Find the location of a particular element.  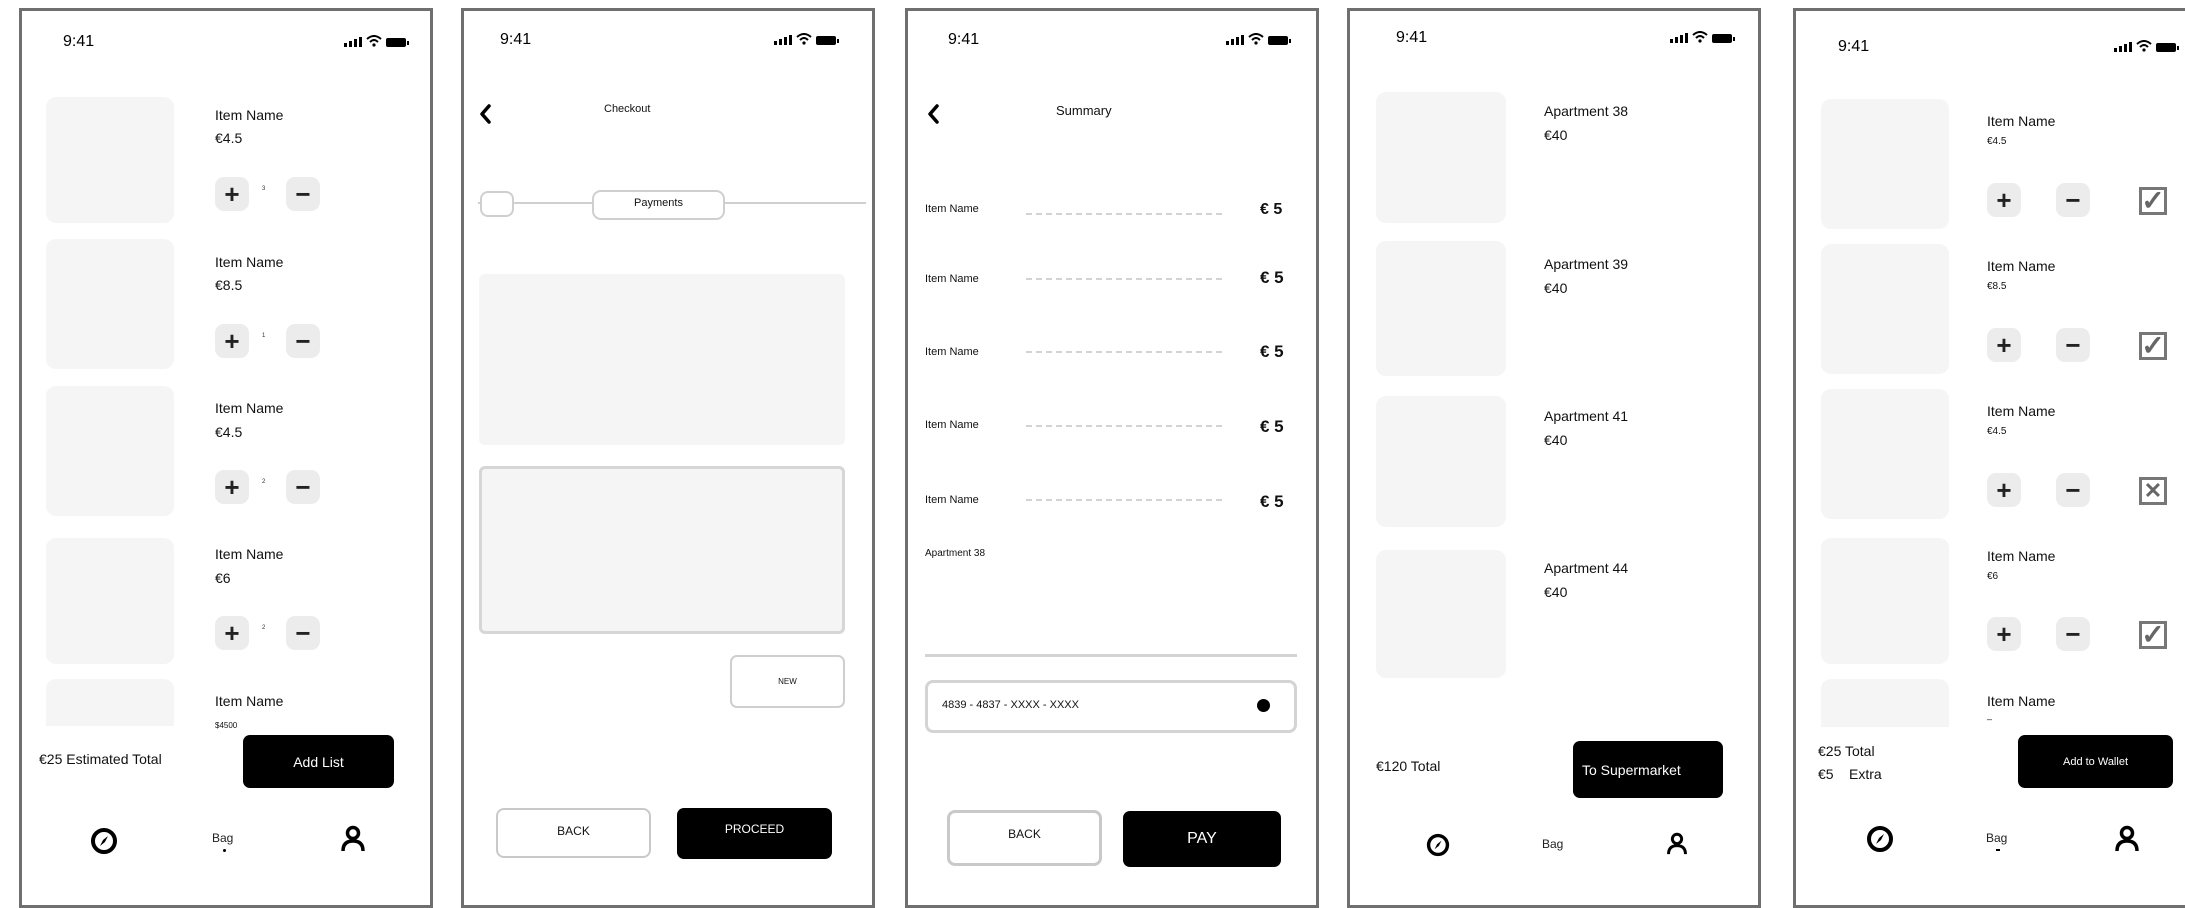

item-price: $4500 is located at coordinates (226, 725).